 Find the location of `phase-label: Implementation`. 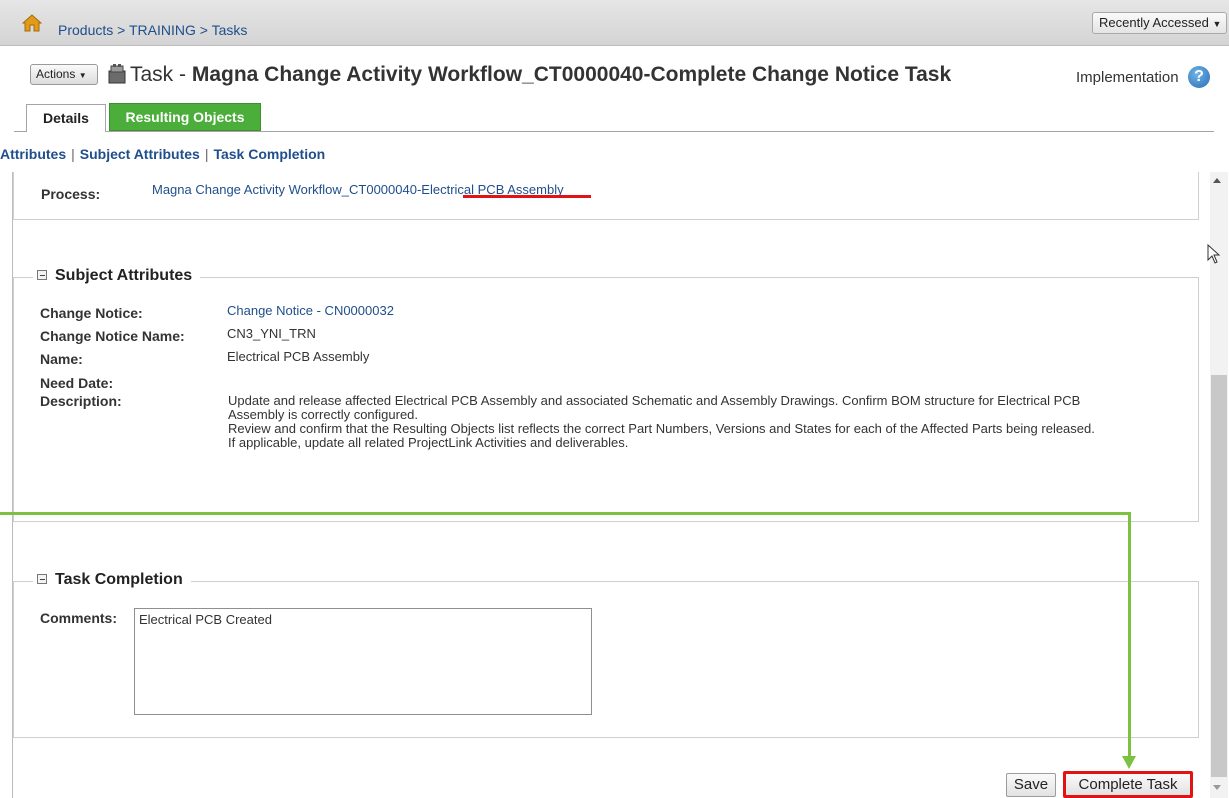

phase-label: Implementation is located at coordinates (1127, 77).